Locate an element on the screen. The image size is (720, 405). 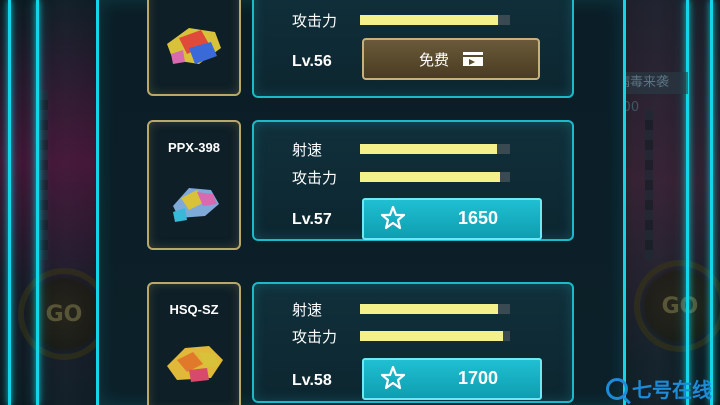
watermark-text: 七号在线 is located at coordinates (672, 390).